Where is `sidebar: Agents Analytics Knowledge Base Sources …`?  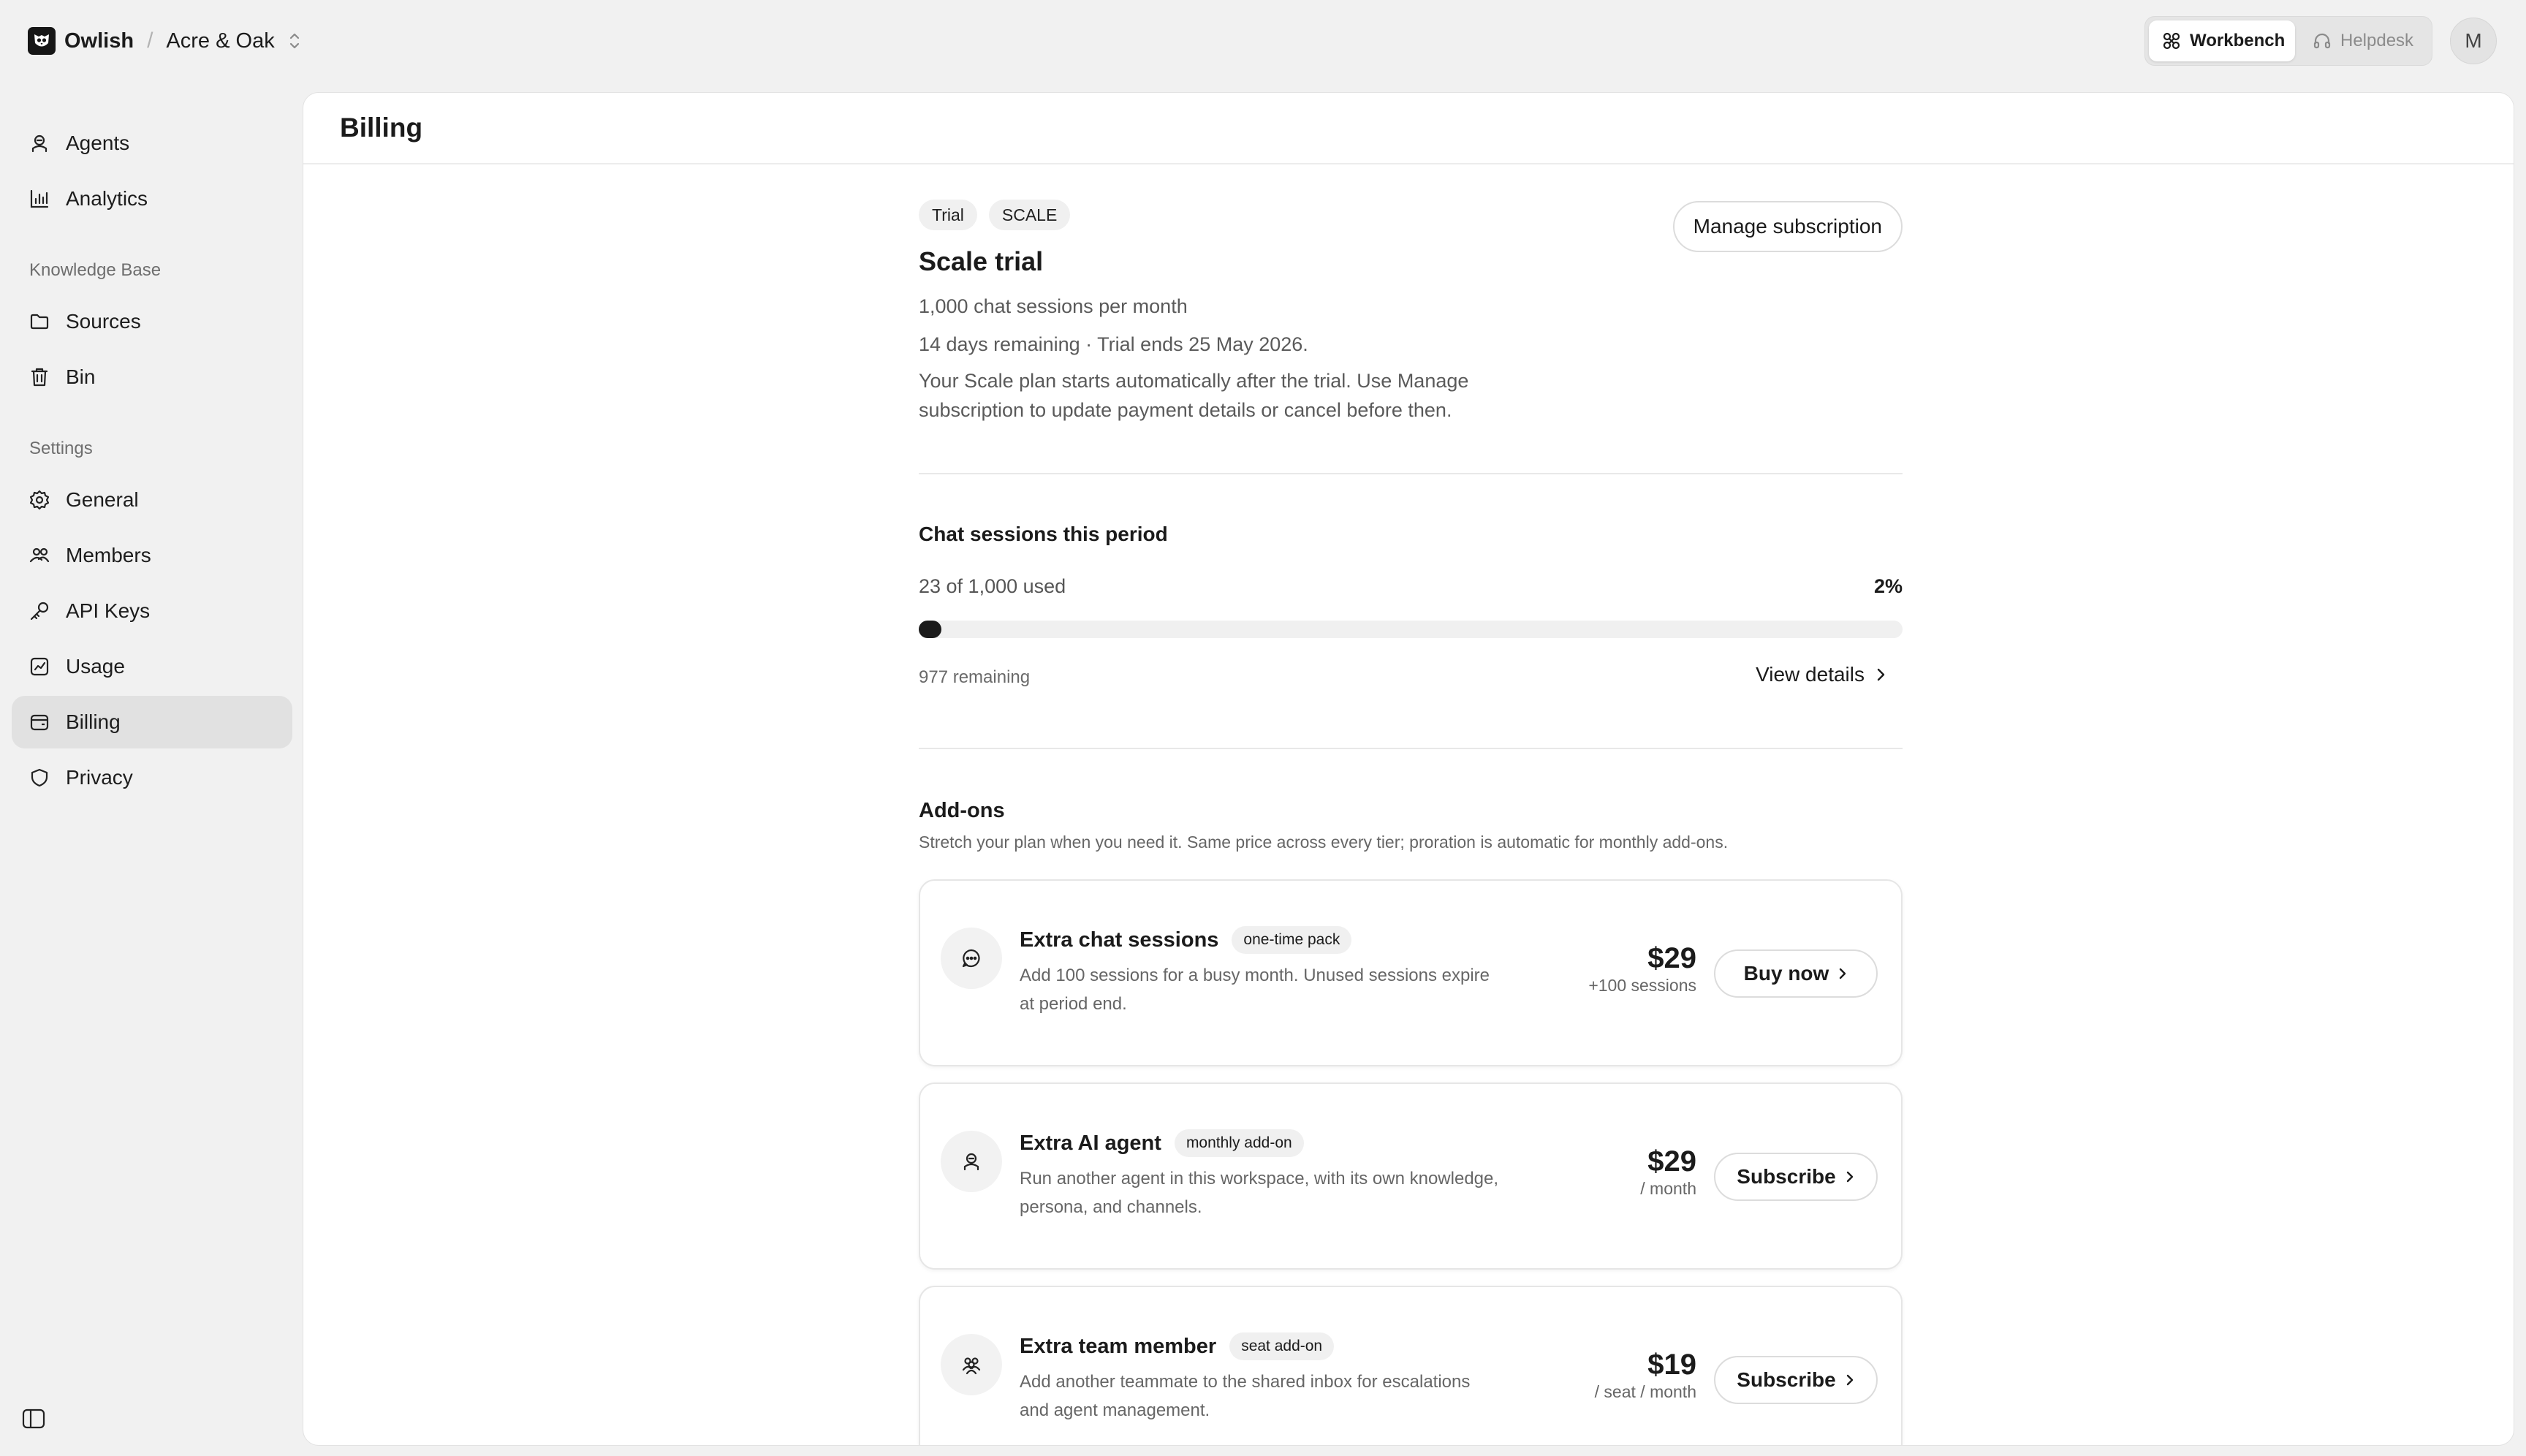
sidebar: Agents Analytics Knowledge Base Sources … is located at coordinates (150, 769).